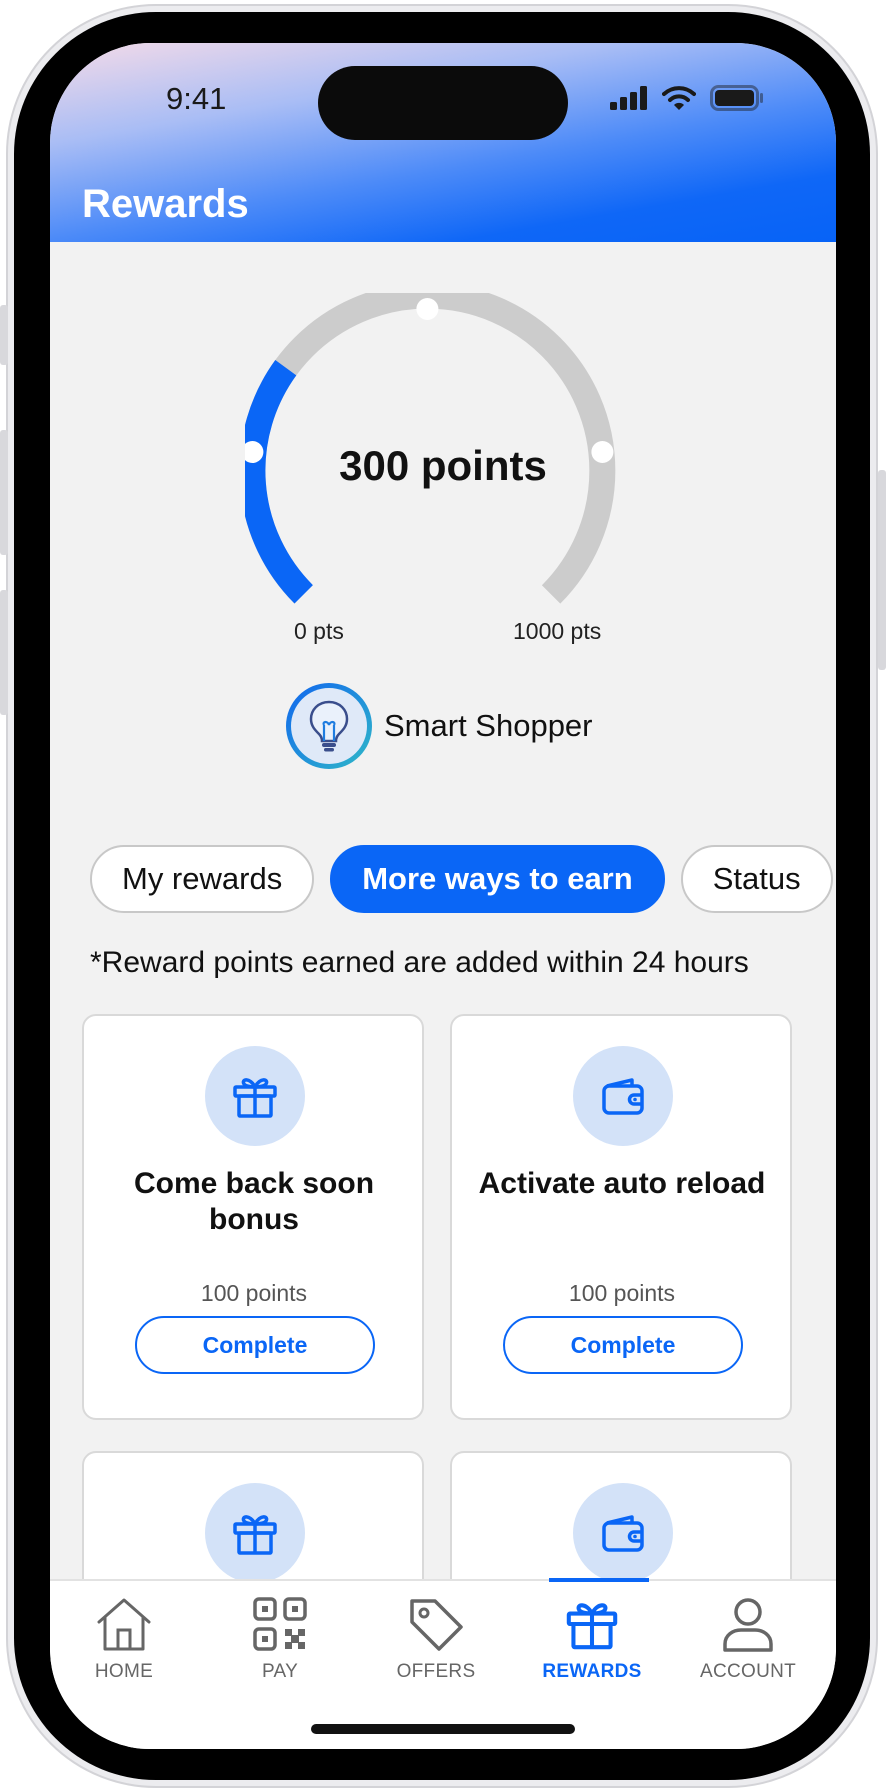 The image size is (886, 1792). What do you see at coordinates (443, 1729) in the screenshot?
I see `home-indicator` at bounding box center [443, 1729].